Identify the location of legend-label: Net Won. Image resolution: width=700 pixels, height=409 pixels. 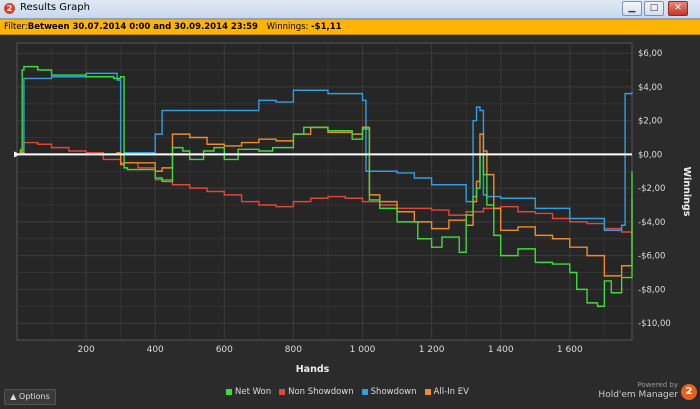
(253, 392).